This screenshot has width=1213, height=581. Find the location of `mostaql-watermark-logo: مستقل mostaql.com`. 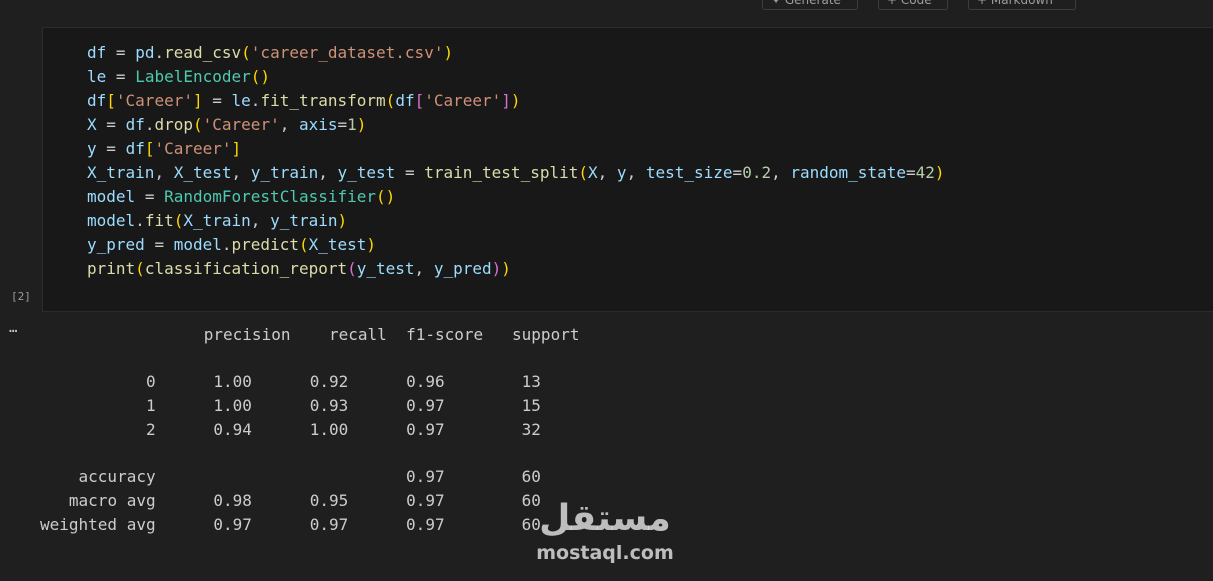

mostaql-watermark-logo: مستقل mostaql.com is located at coordinates (610, 534).